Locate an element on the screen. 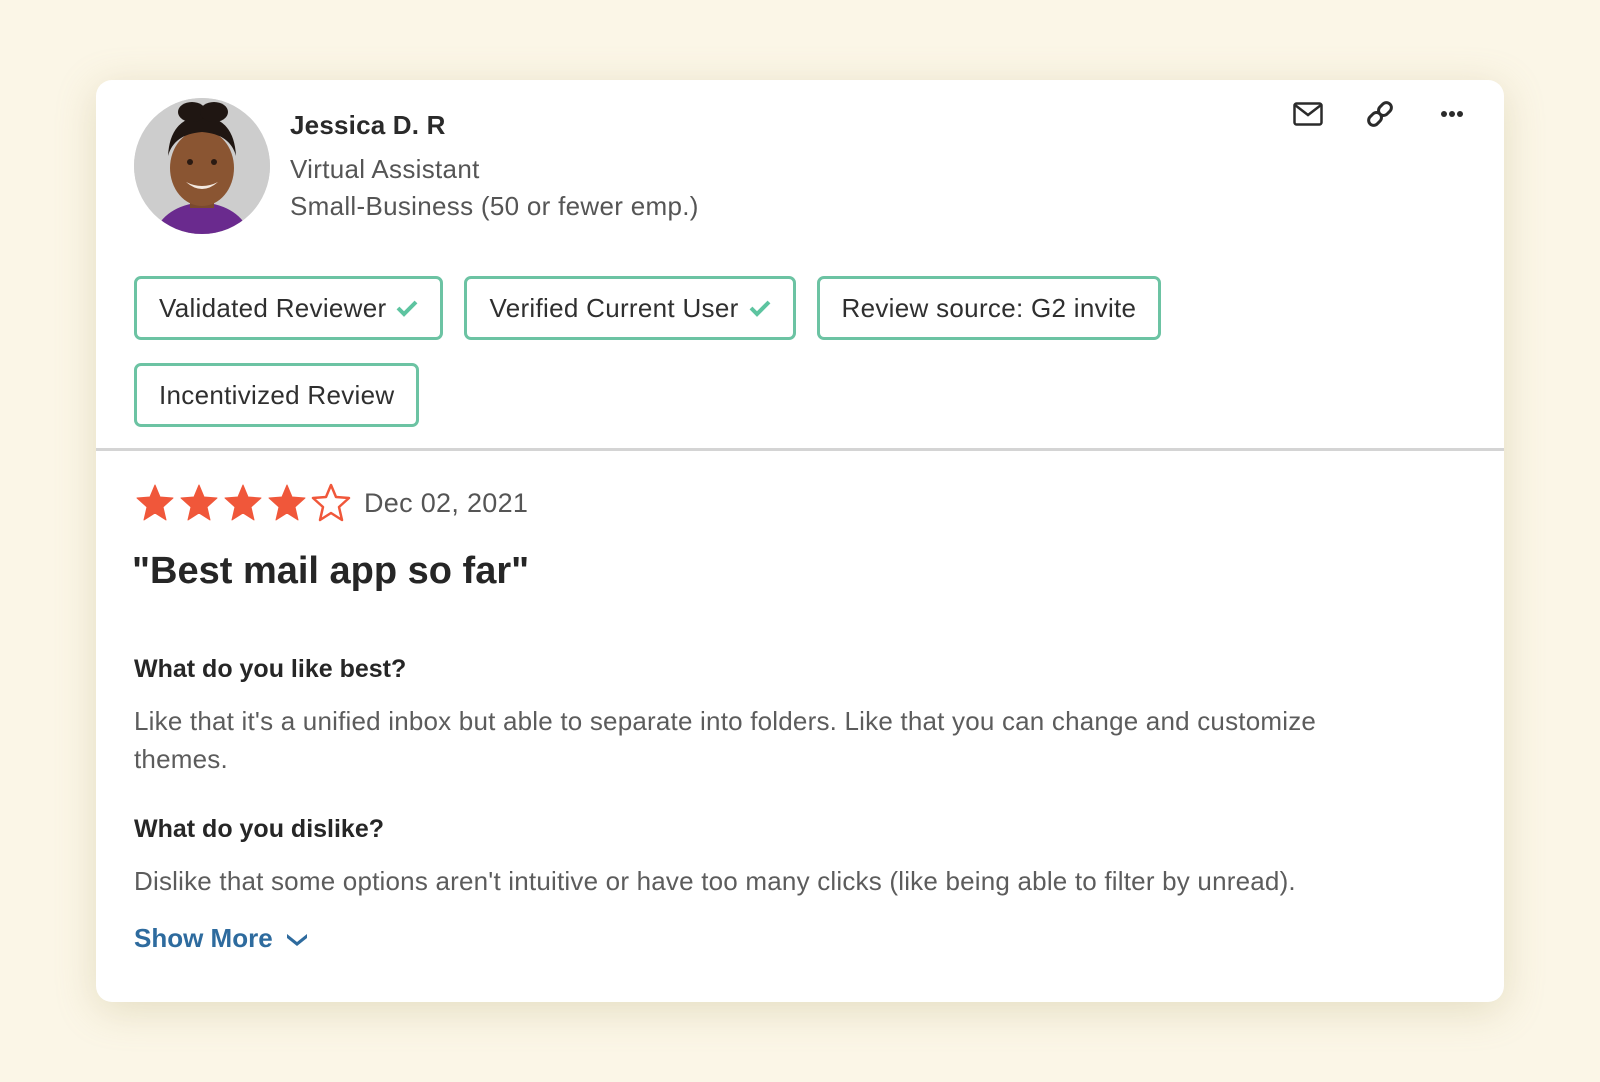  chevron-down-icon is located at coordinates (296, 939).